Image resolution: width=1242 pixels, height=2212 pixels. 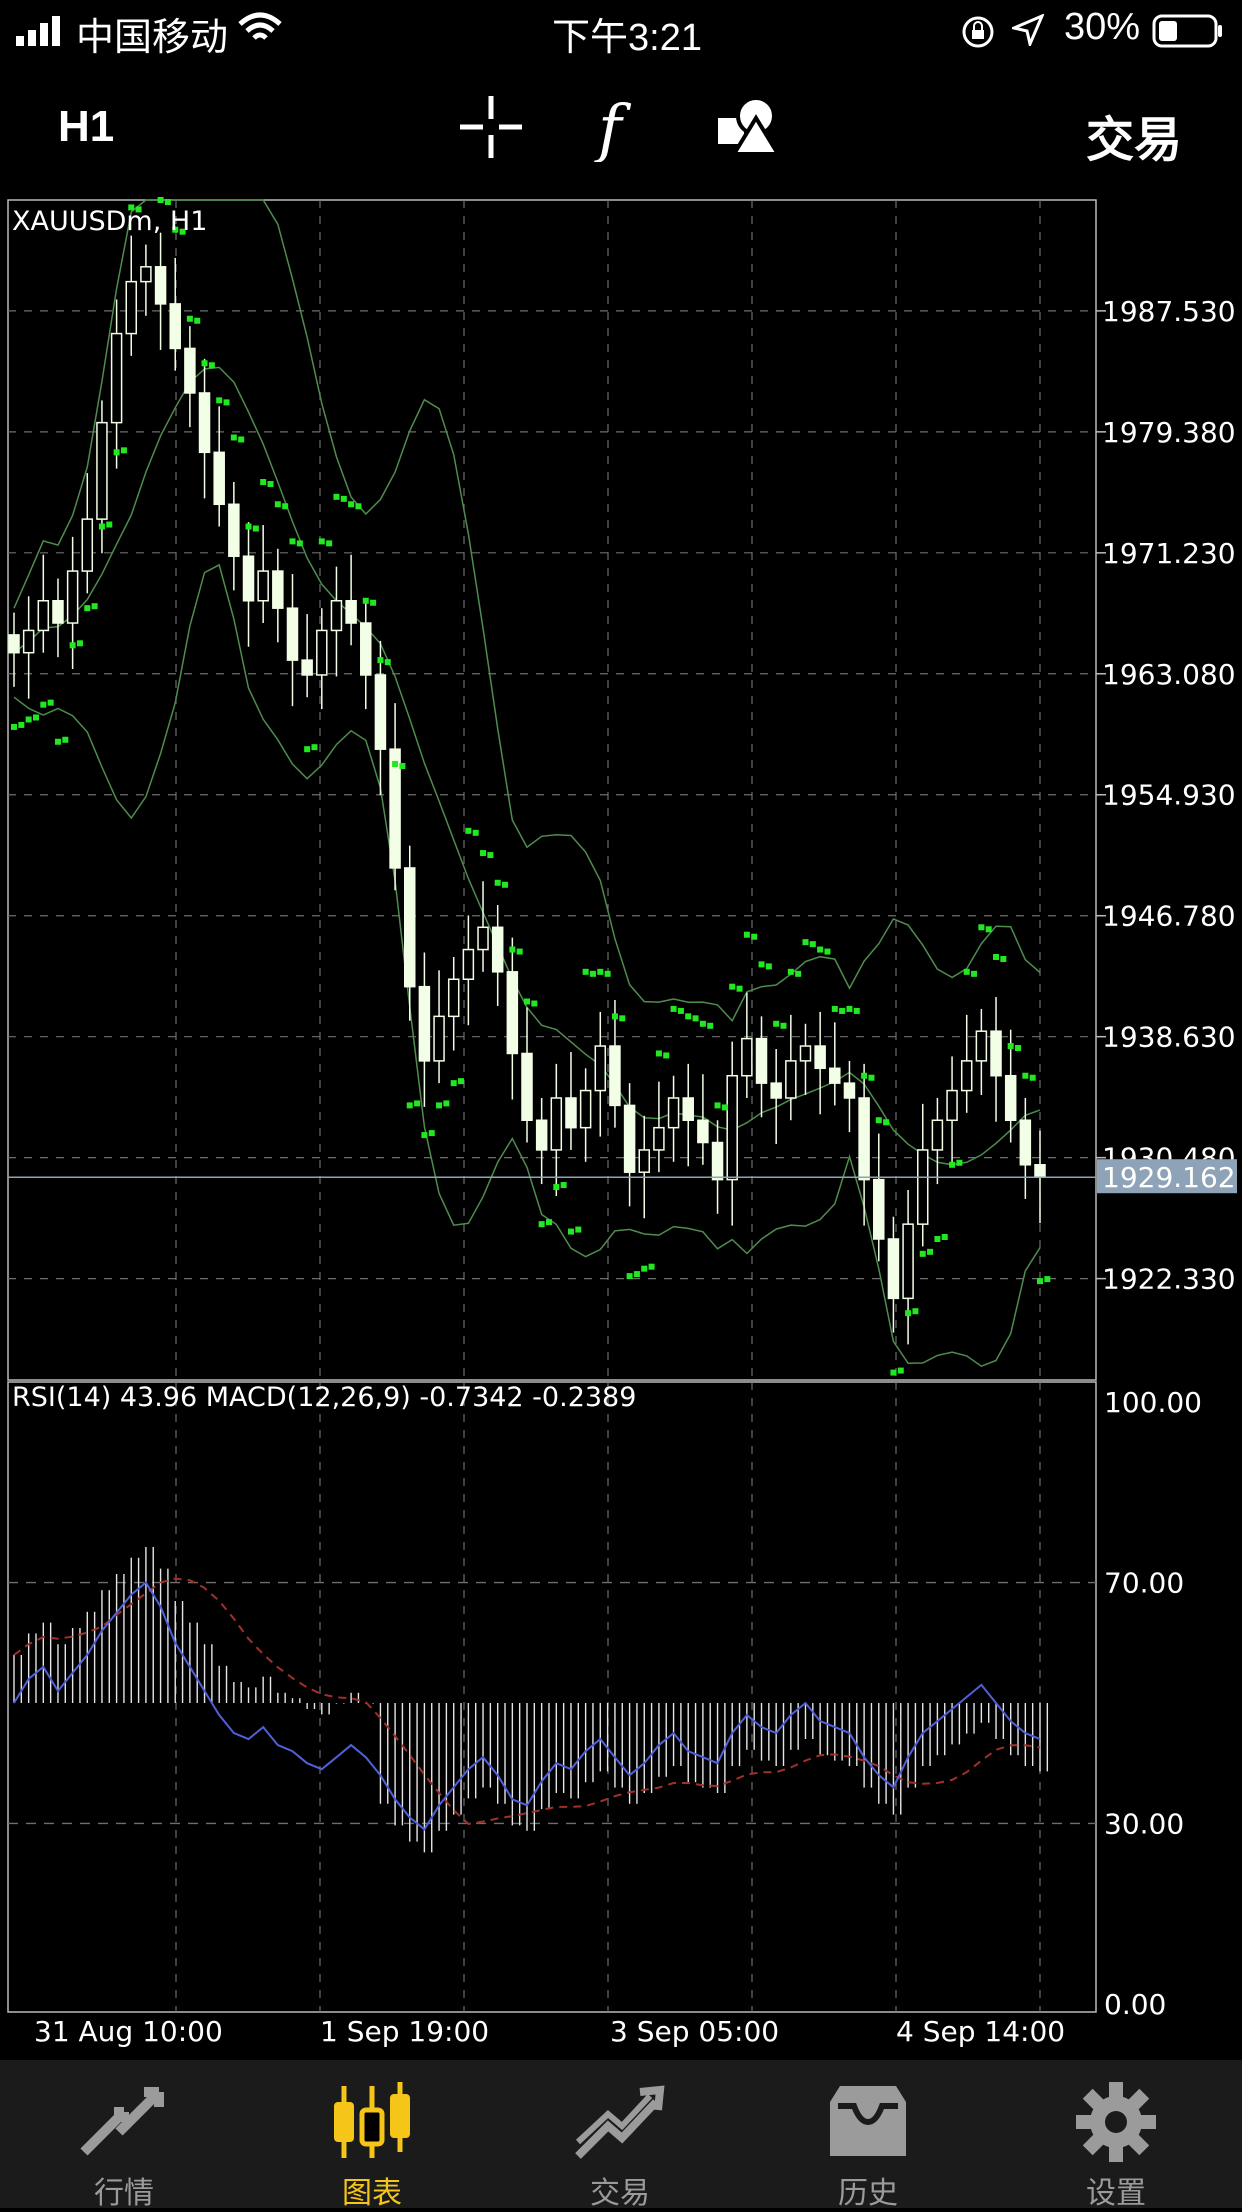 What do you see at coordinates (1169, 916) in the screenshot?
I see `price-tick-label: 1946.780` at bounding box center [1169, 916].